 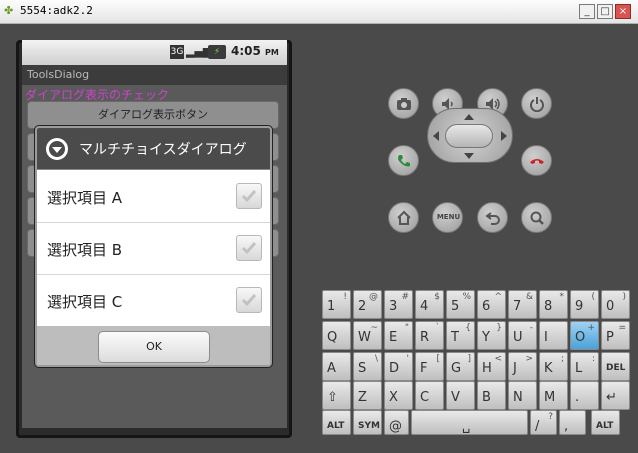 I want to click on key: 5%, so click(x=460, y=304).